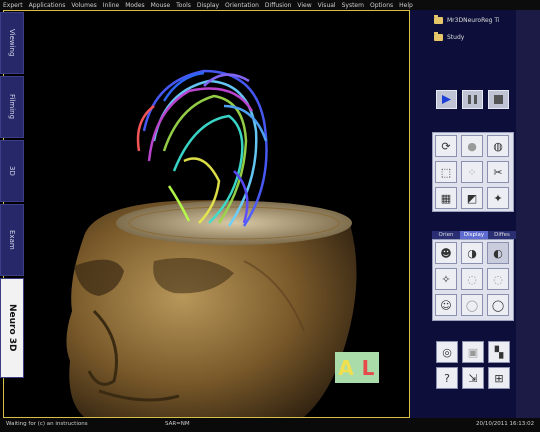 The width and height of the screenshot is (540, 432). Describe the element at coordinates (83, 5) in the screenshot. I see `menu-volumes: Volumes` at that location.